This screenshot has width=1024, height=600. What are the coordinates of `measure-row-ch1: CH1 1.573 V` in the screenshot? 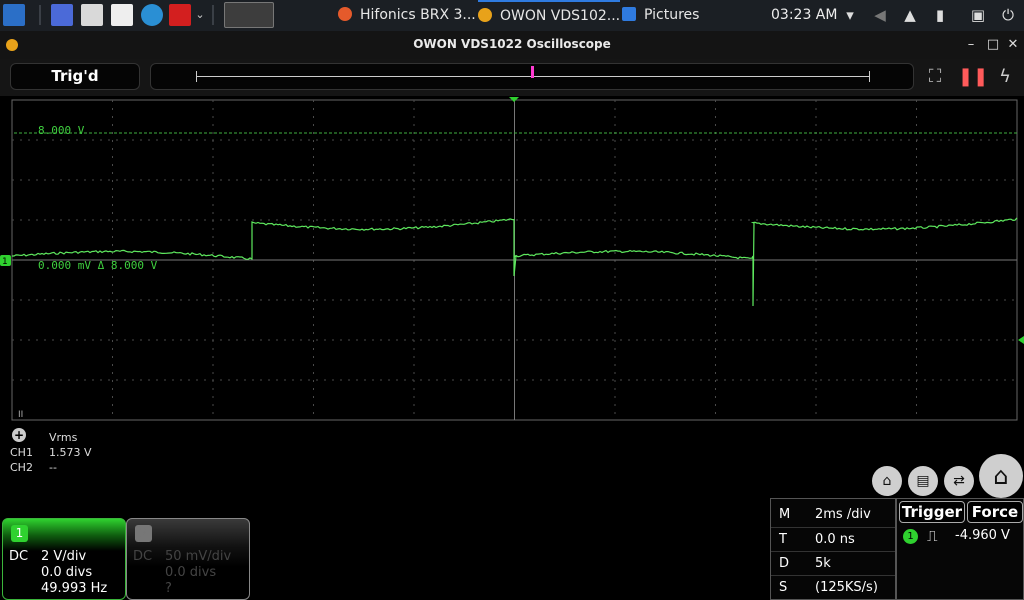 It's located at (51, 452).